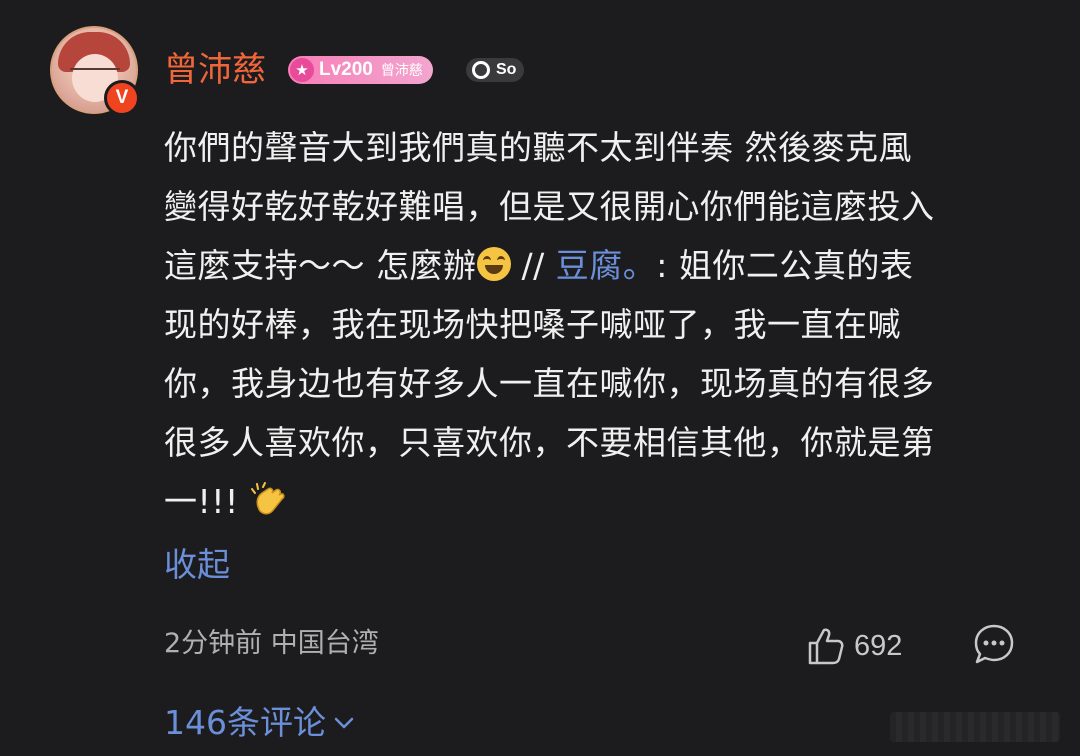 This screenshot has height=756, width=1080. I want to click on comment-line: 這麼支持～～ 怎麼辦 // 豆腐。: 姐你二公真的表, so click(599, 265).